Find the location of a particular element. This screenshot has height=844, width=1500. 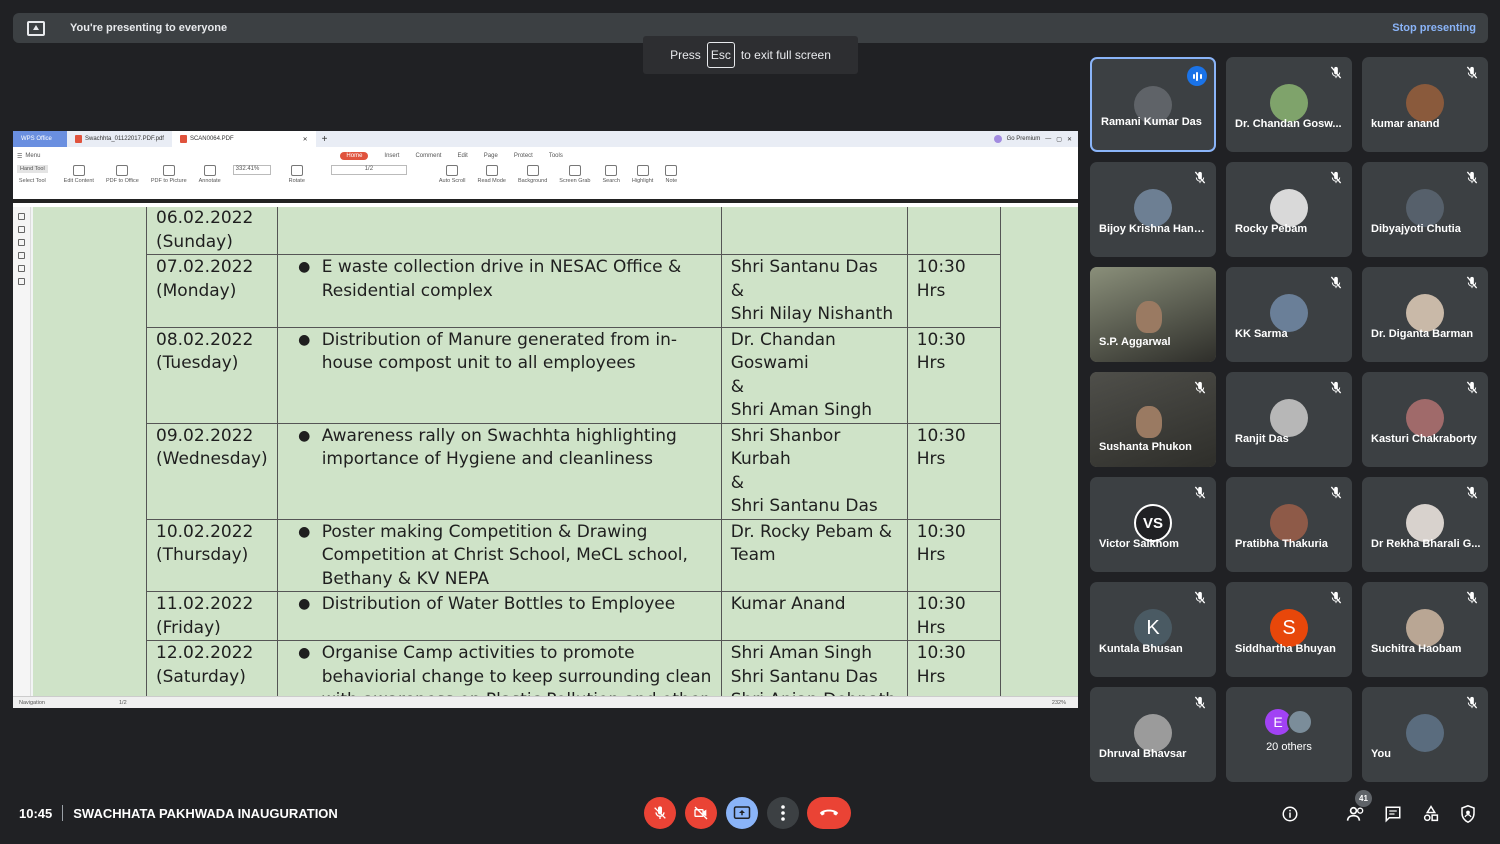

attachment-icon is located at coordinates (21, 255).